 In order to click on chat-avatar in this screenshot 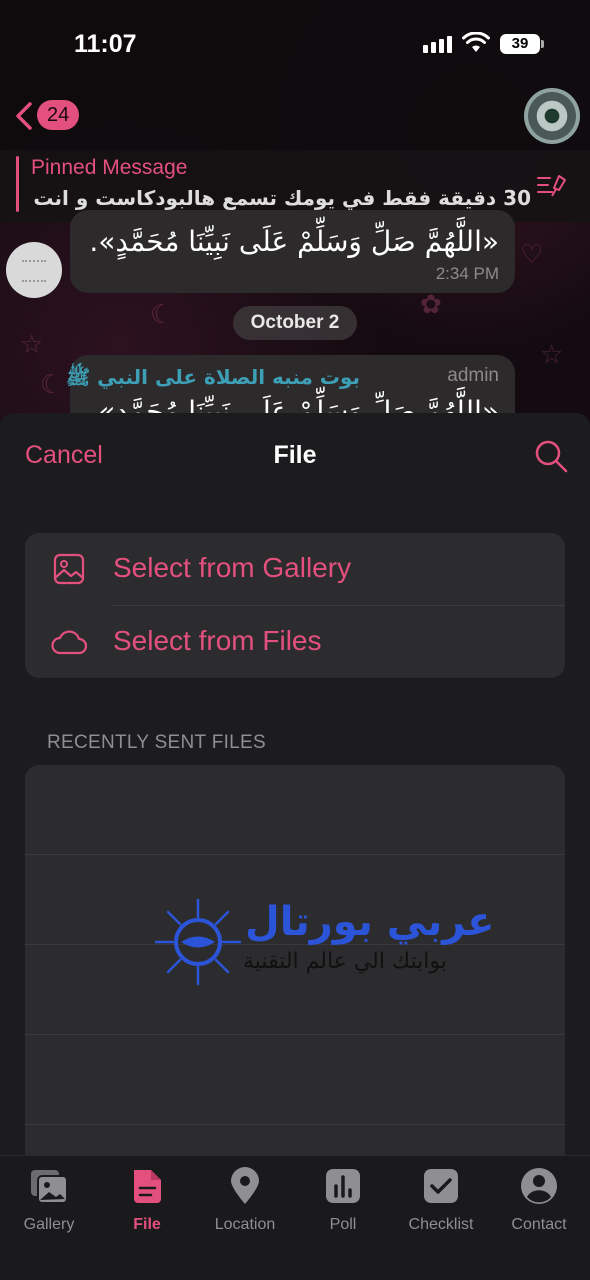, I will do `click(552, 116)`.